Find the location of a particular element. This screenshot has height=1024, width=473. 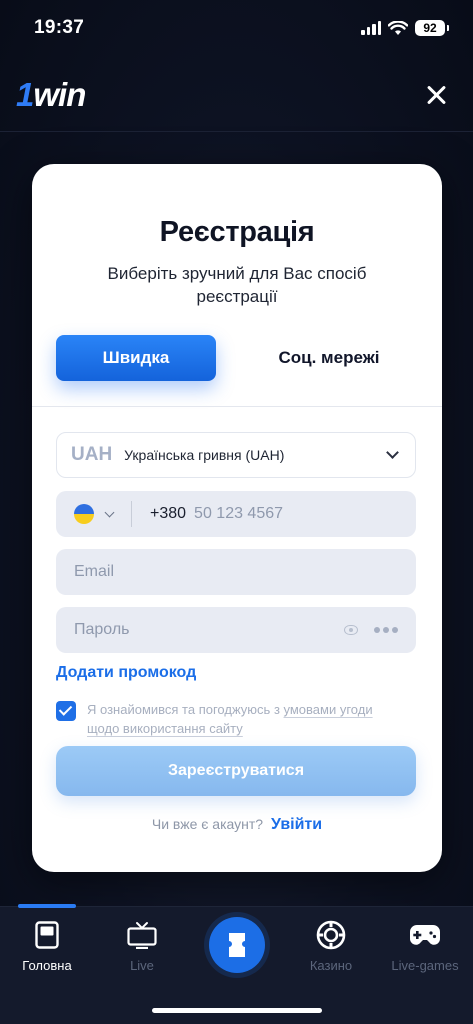

battery-indicator: 92 is located at coordinates (432, 28).